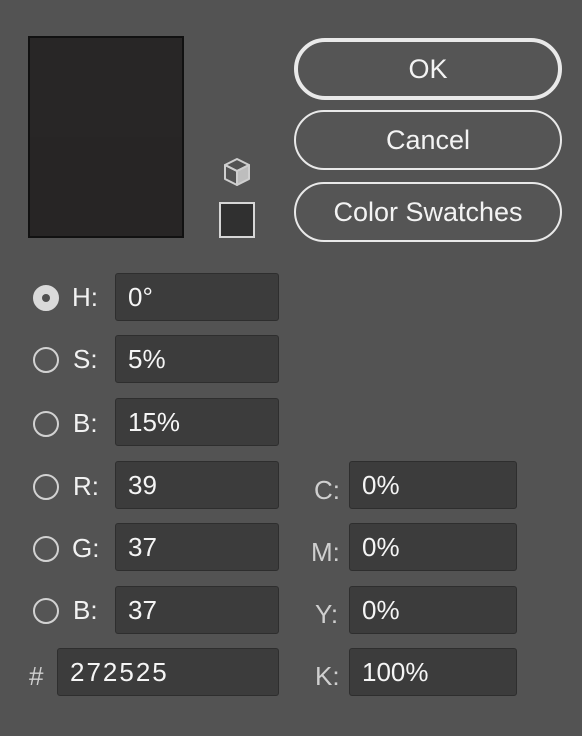  I want to click on cancel-button: Cancel, so click(428, 140).